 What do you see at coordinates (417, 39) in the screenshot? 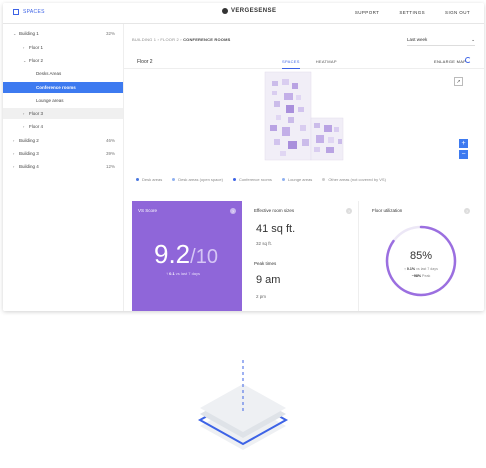
I see `period-value: Last week` at bounding box center [417, 39].